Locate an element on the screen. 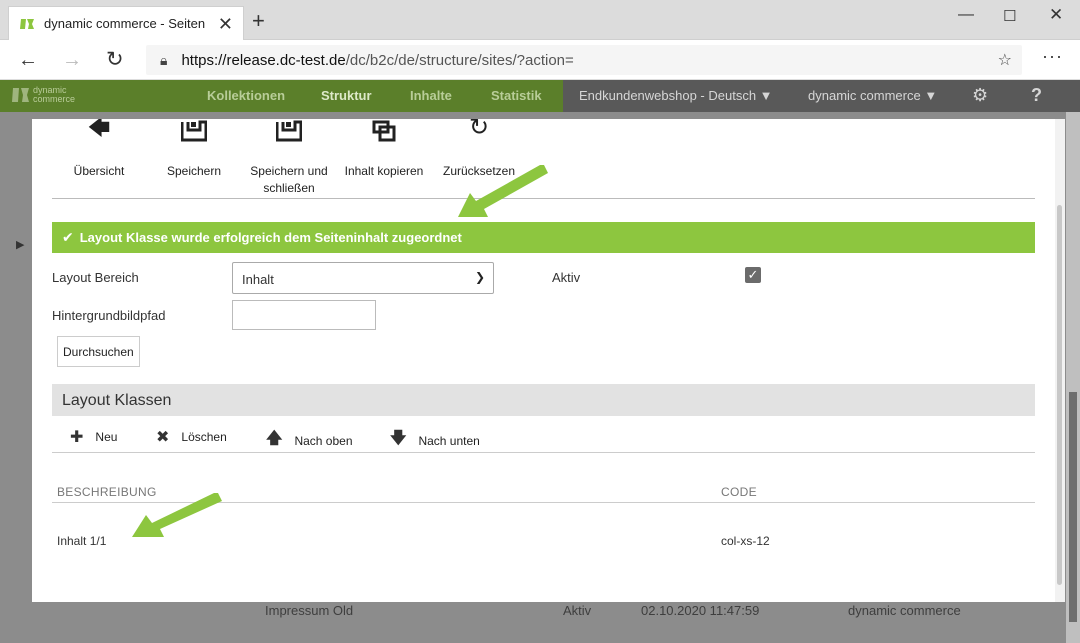 The width and height of the screenshot is (1080, 643). page-scrollbar is located at coordinates (1073, 377).